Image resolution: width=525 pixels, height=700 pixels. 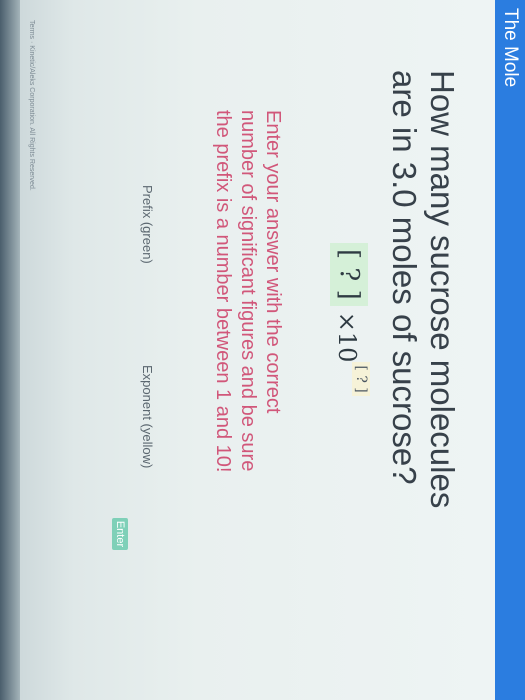 I want to click on question-line-1: How many sucrose molecules, so click(x=442, y=289).